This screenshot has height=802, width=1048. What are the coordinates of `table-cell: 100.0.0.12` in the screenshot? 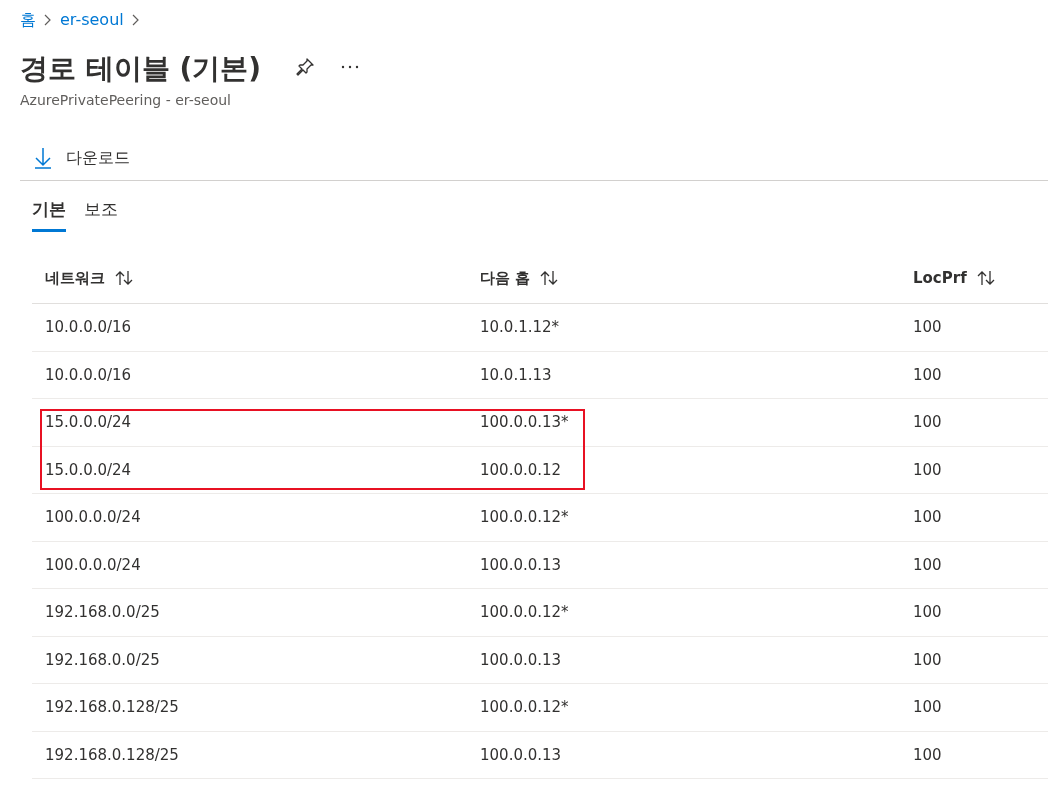 It's located at (683, 470).